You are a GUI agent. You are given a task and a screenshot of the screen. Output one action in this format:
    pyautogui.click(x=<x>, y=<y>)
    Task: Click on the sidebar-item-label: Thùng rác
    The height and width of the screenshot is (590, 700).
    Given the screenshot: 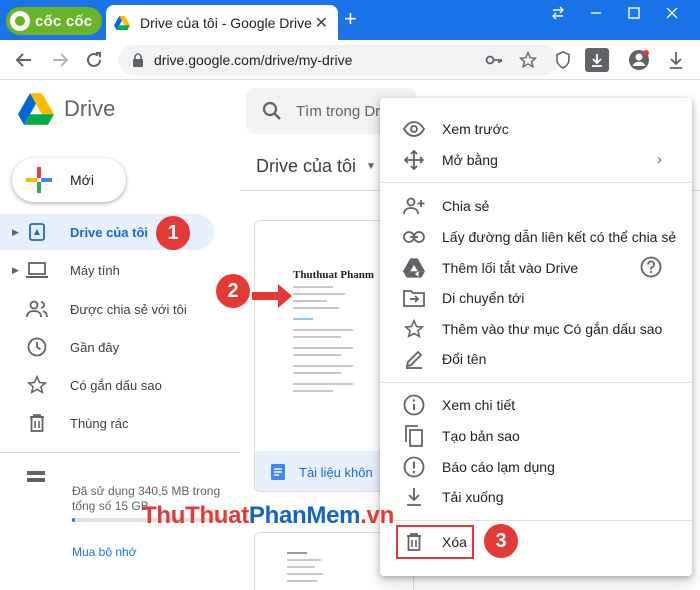 What is the action you would take?
    pyautogui.click(x=99, y=423)
    